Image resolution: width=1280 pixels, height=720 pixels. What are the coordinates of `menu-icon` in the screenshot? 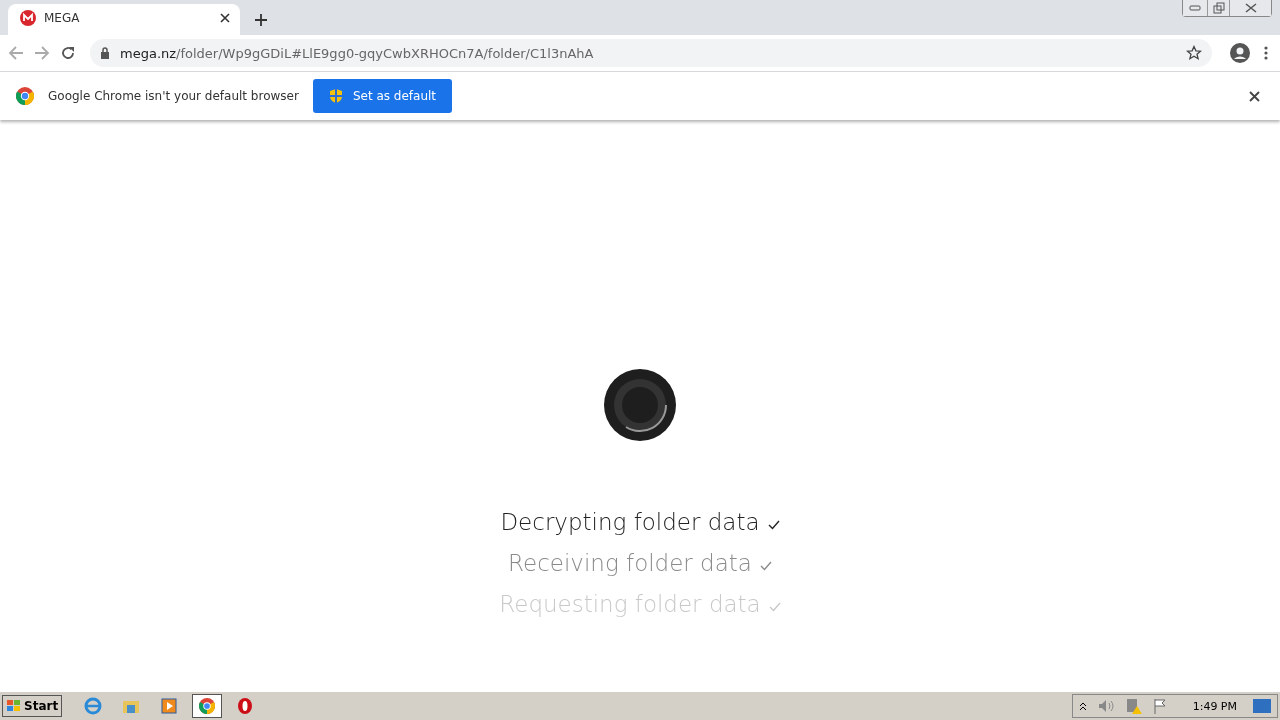 It's located at (1266, 53).